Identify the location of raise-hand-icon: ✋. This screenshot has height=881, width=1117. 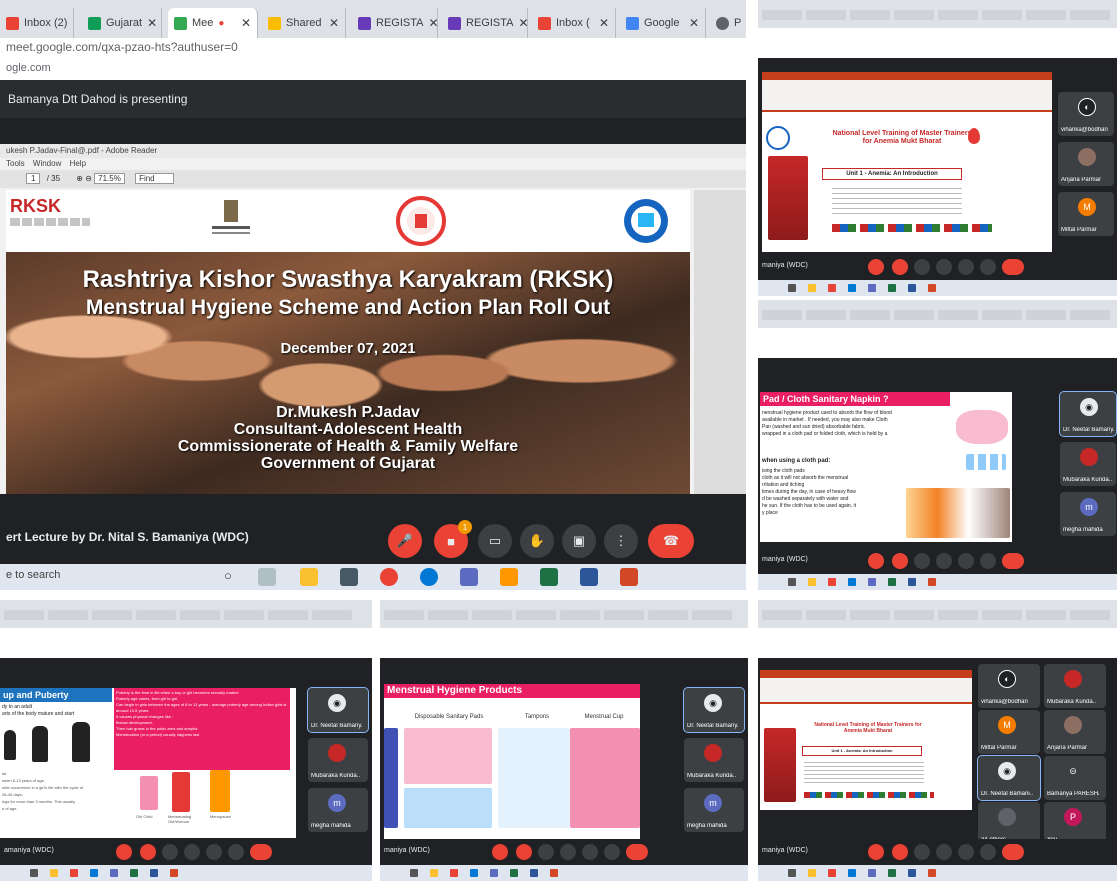
(537, 541).